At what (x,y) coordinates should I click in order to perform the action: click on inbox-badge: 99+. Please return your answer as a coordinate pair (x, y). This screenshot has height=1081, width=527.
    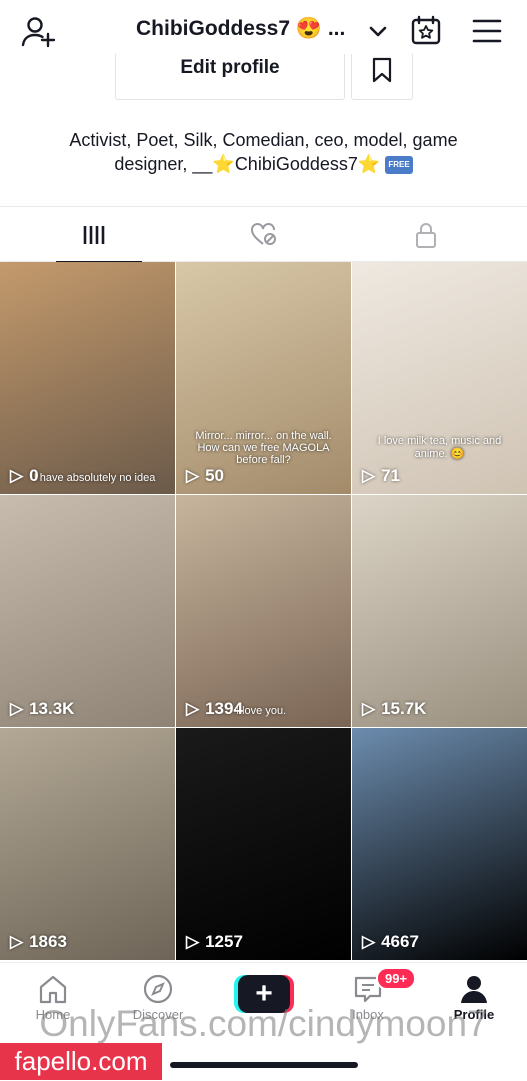
    Looking at the image, I should click on (396, 978).